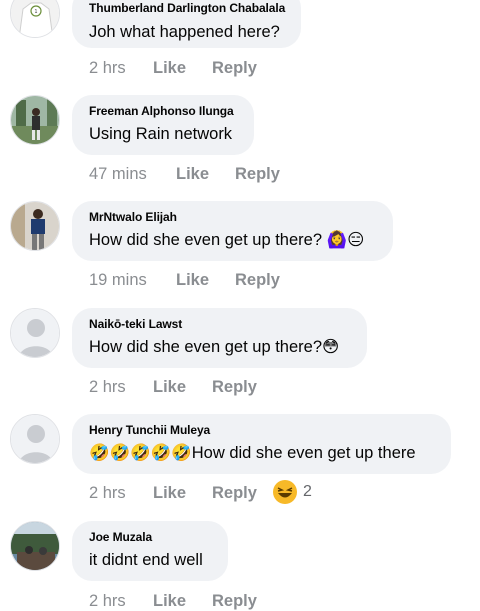  I want to click on comment-time: 19 mins, so click(118, 280).